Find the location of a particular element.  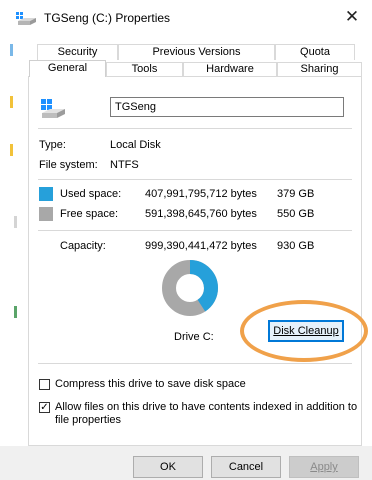

cancel-button: Cancel is located at coordinates (246, 467).